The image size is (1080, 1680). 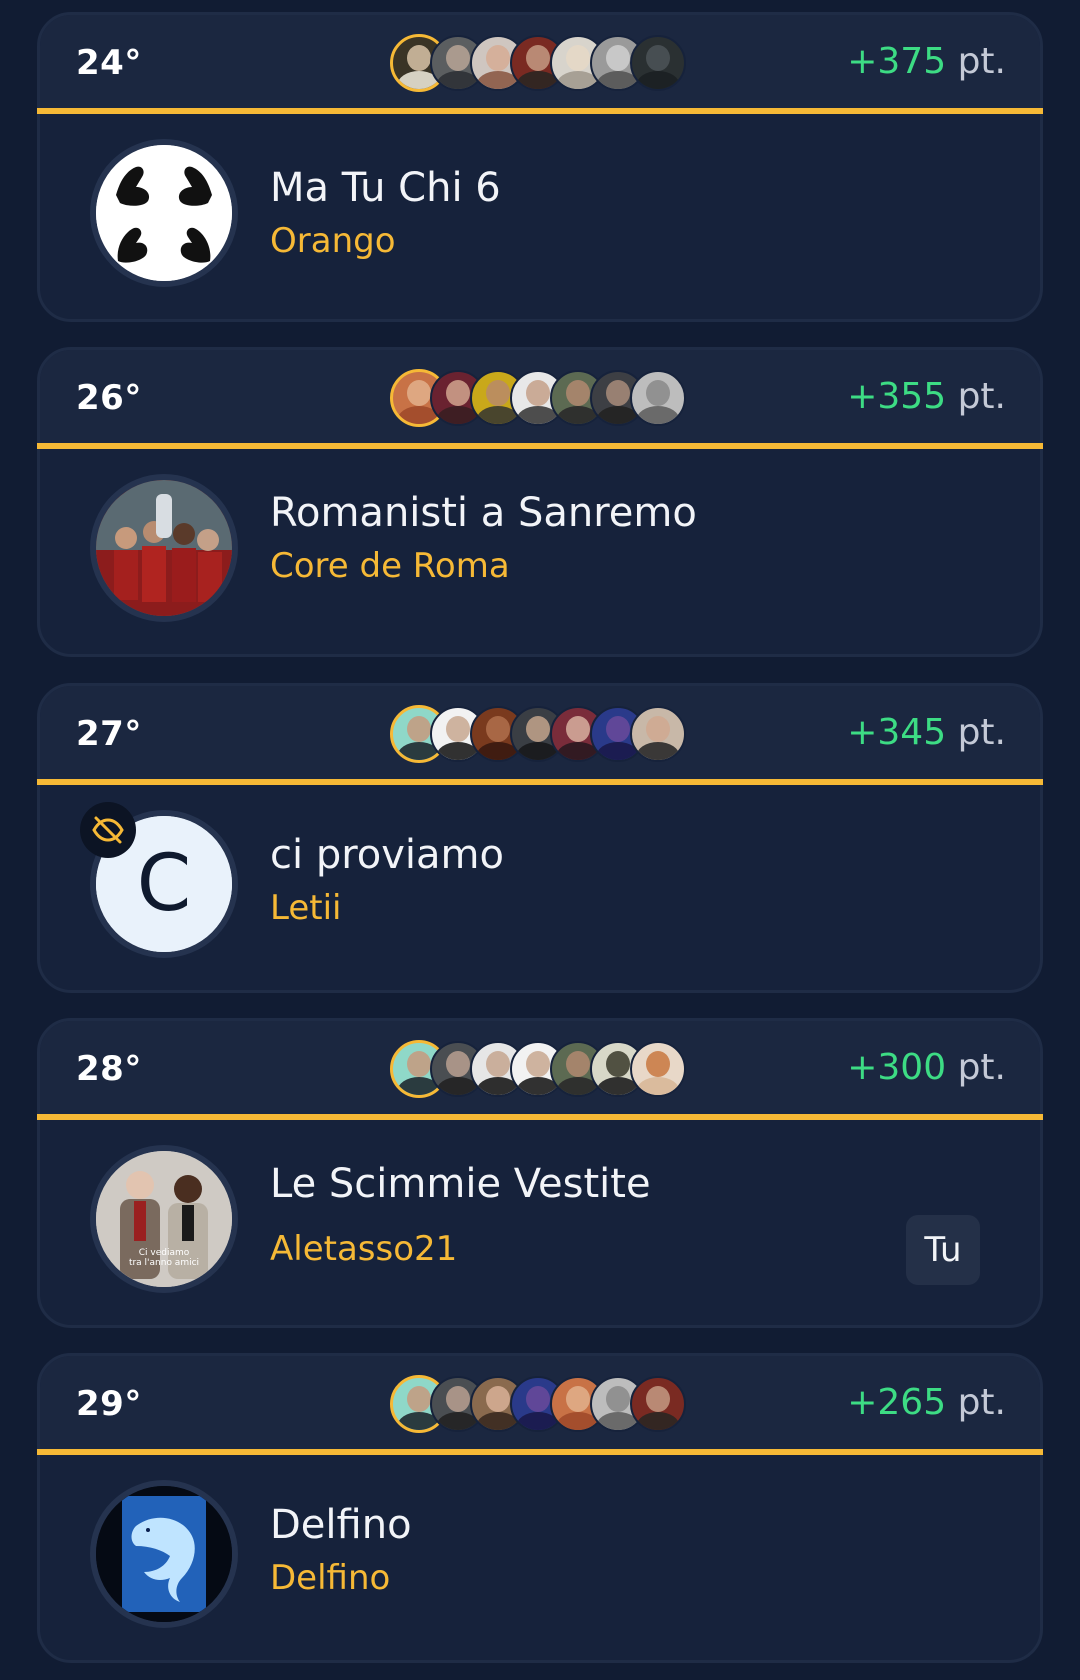 I want to click on rank-label: 28°, so click(x=109, y=1069).